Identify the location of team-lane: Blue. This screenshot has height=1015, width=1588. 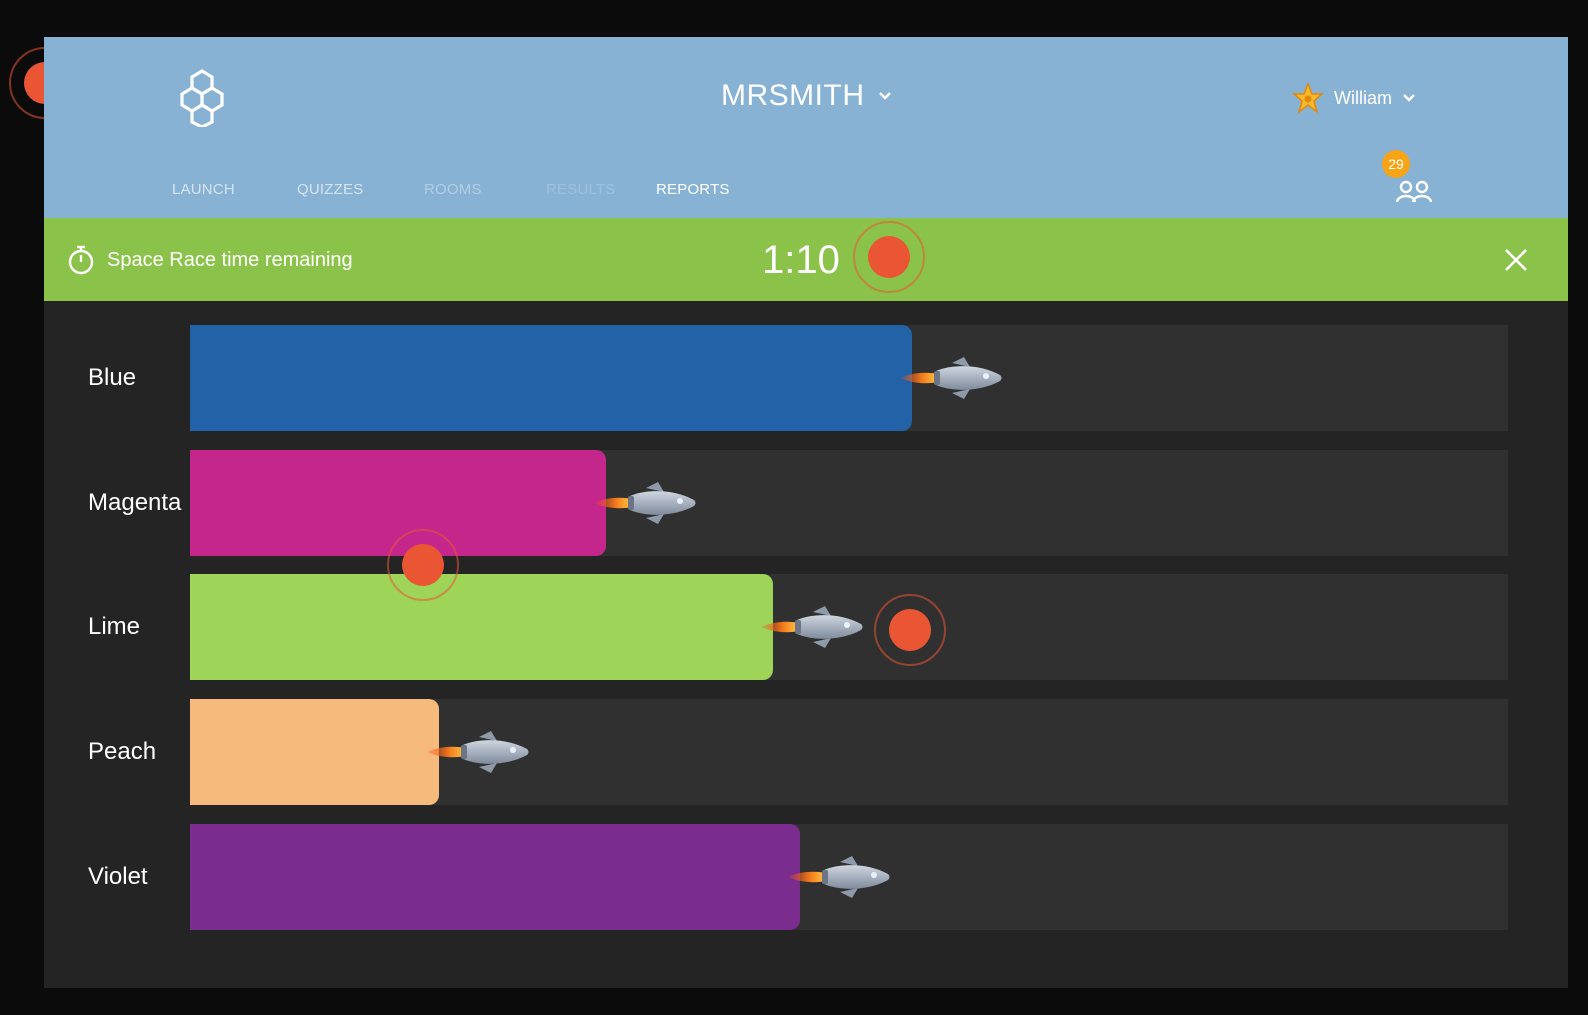
(806, 378).